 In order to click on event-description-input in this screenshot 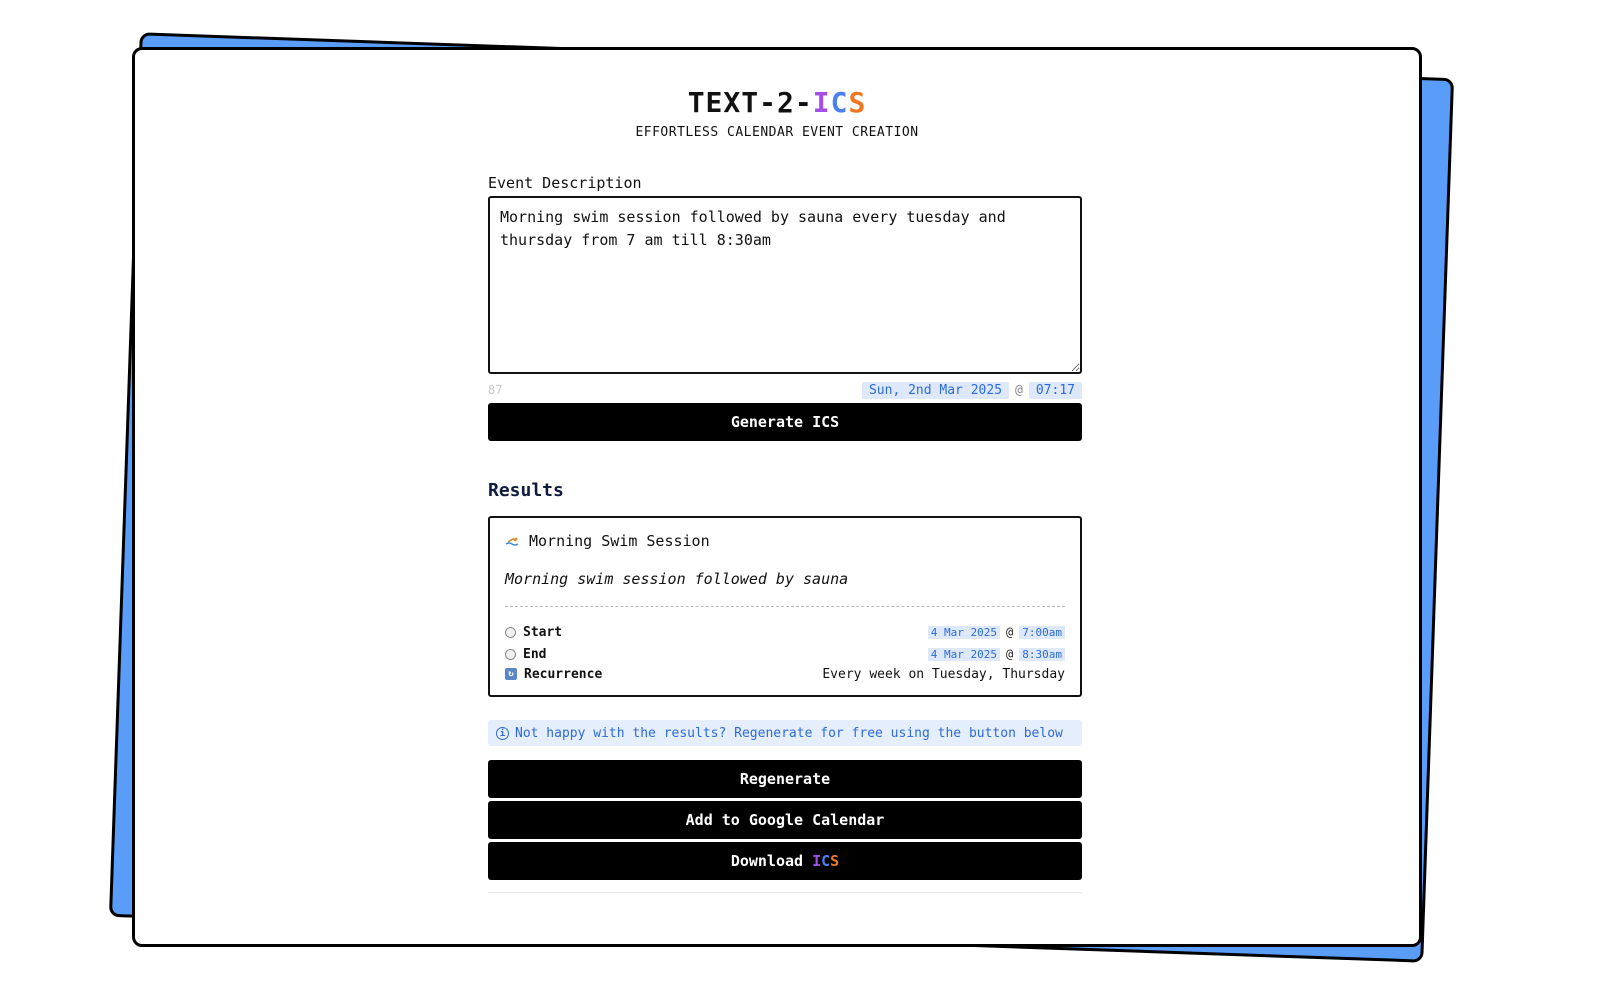, I will do `click(785, 285)`.